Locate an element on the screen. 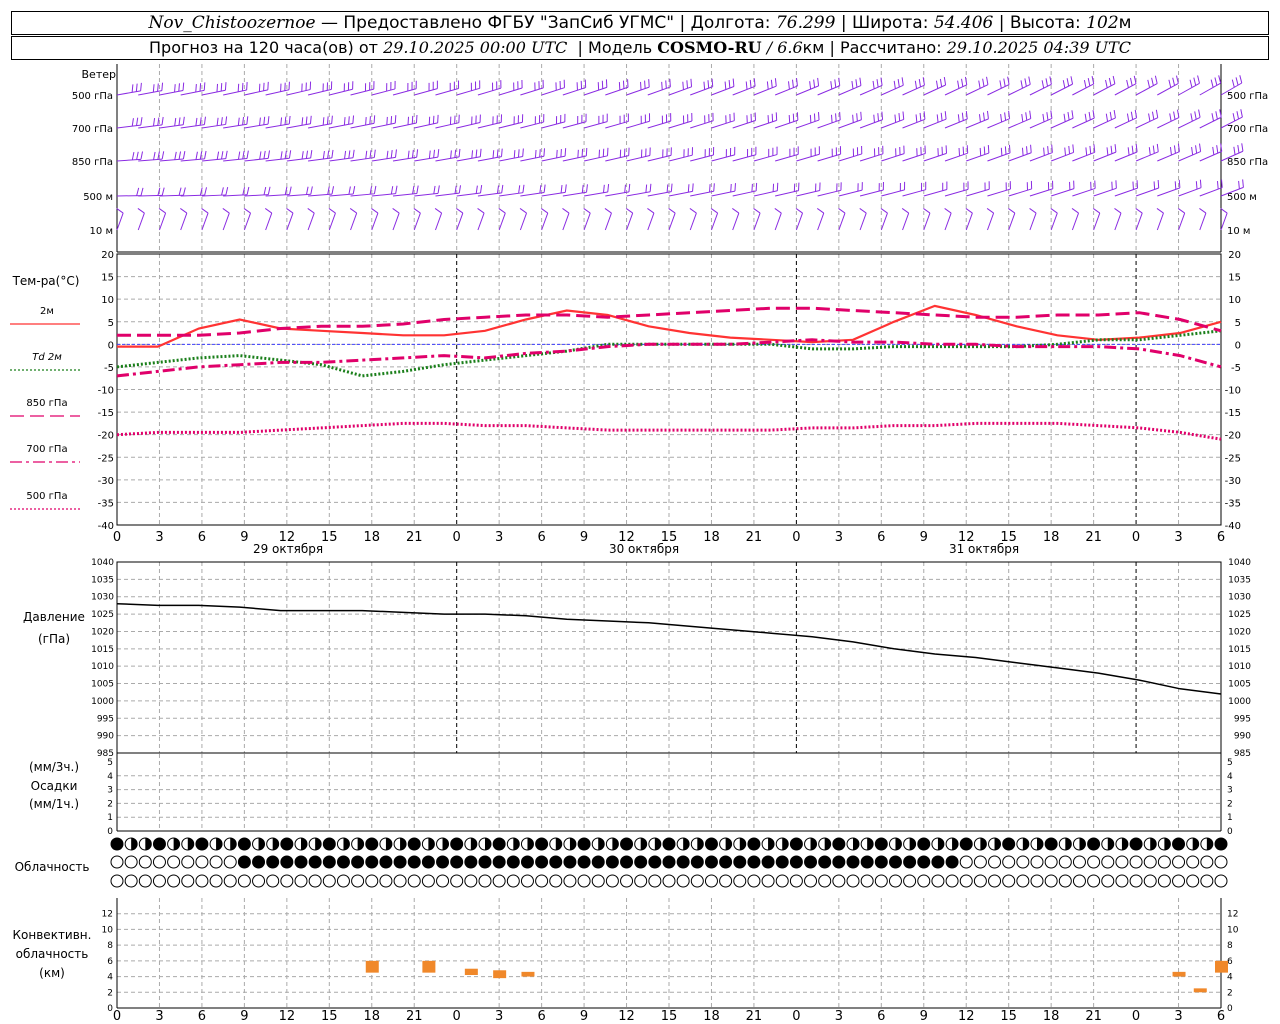 Image resolution: width=1280 pixels, height=1024 pixels. conv-y-tick-left: 8 is located at coordinates (110, 946).